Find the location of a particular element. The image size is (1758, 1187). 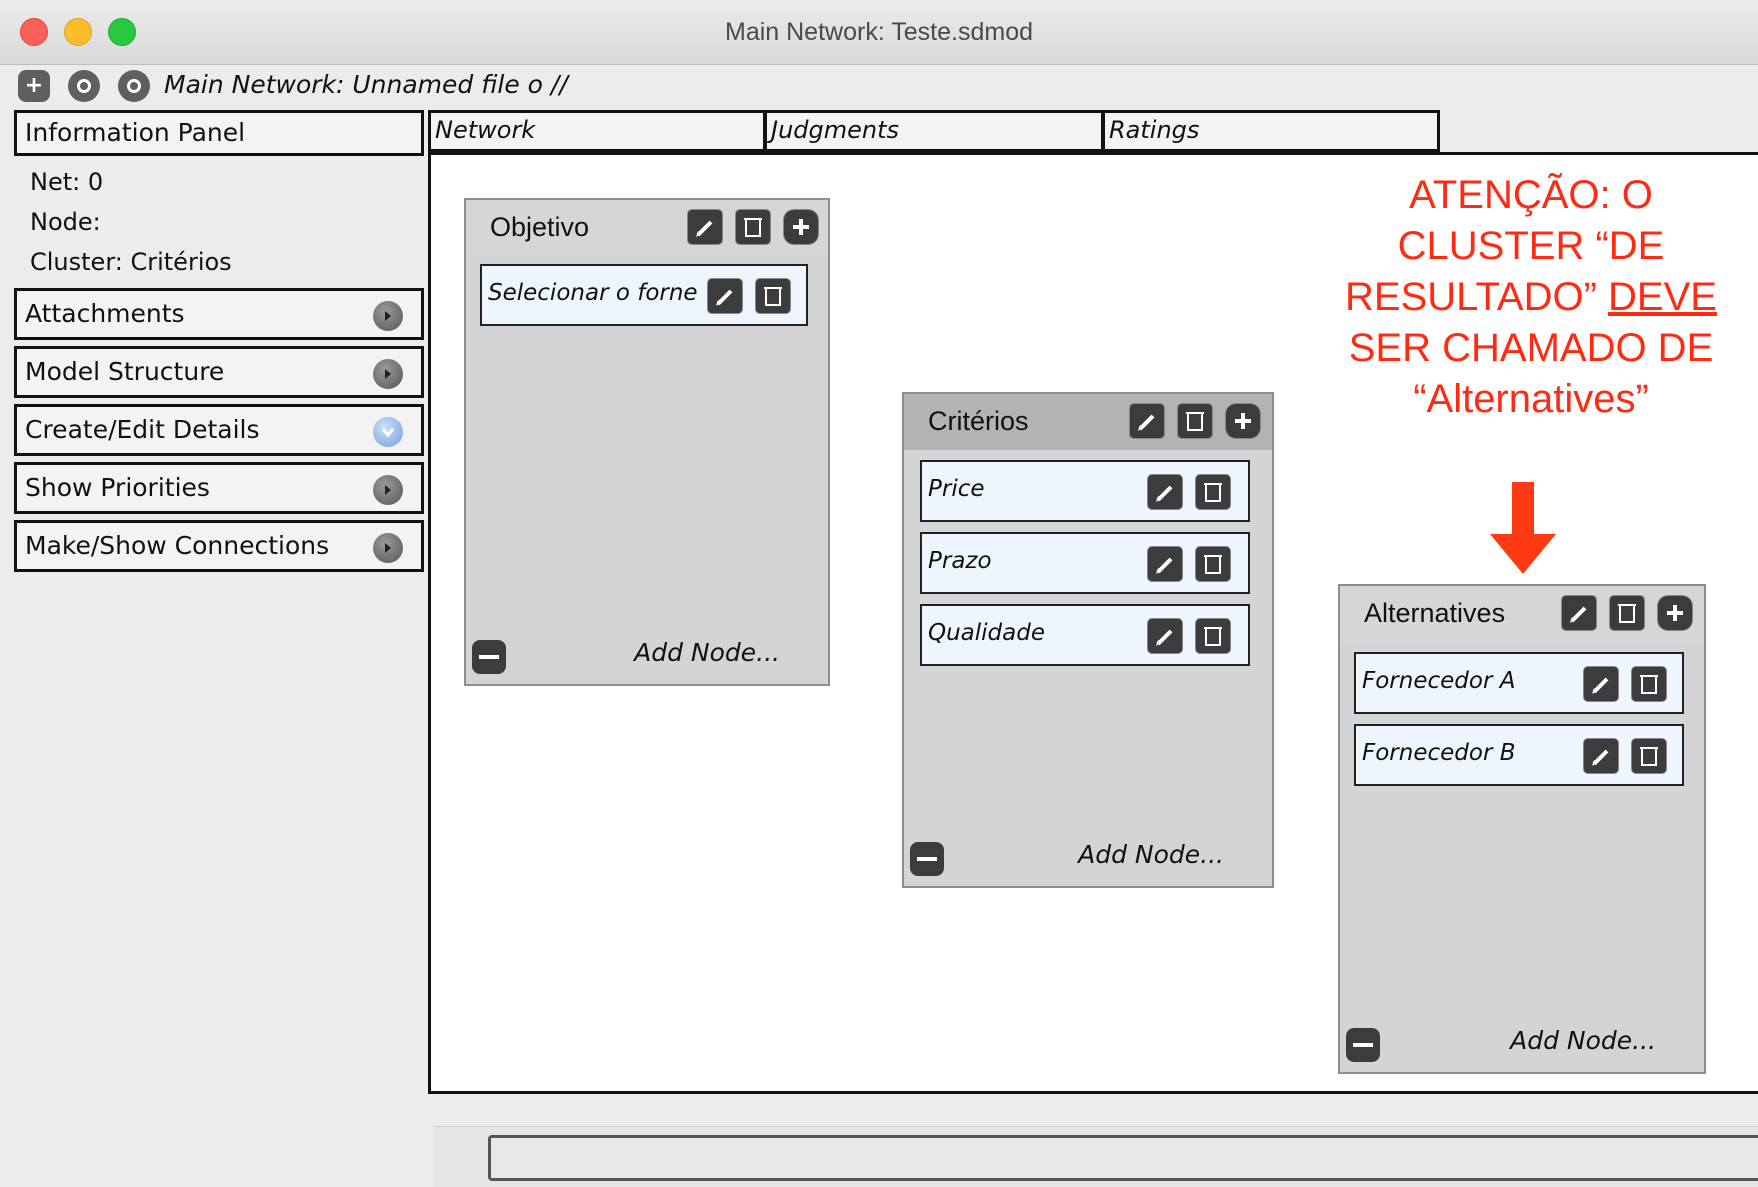

info-node: Node: is located at coordinates (65, 222).